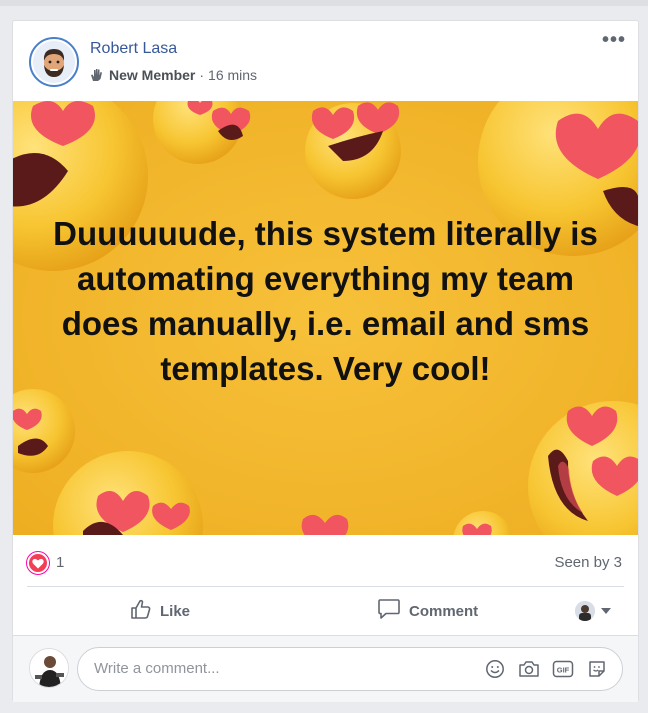 The width and height of the screenshot is (648, 713). What do you see at coordinates (585, 611) in the screenshot?
I see `user-avatar-icon` at bounding box center [585, 611].